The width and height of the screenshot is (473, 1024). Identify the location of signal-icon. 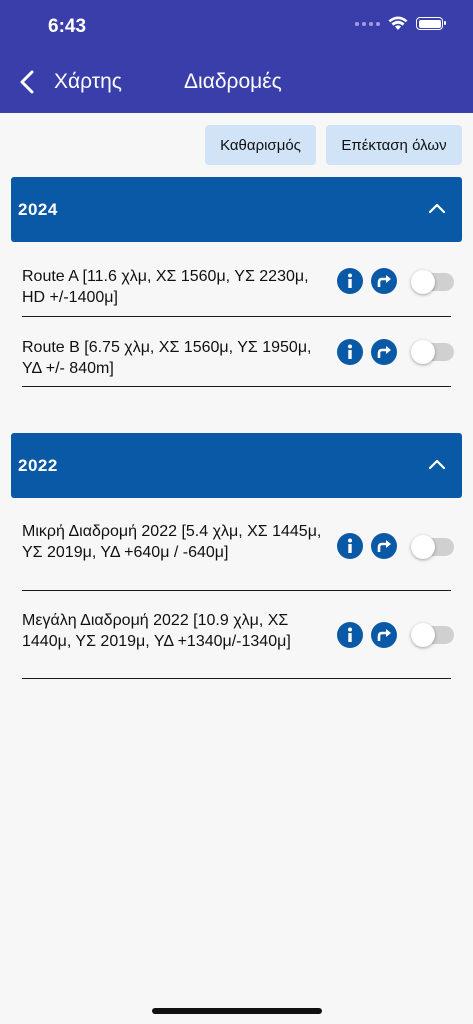
(367, 23).